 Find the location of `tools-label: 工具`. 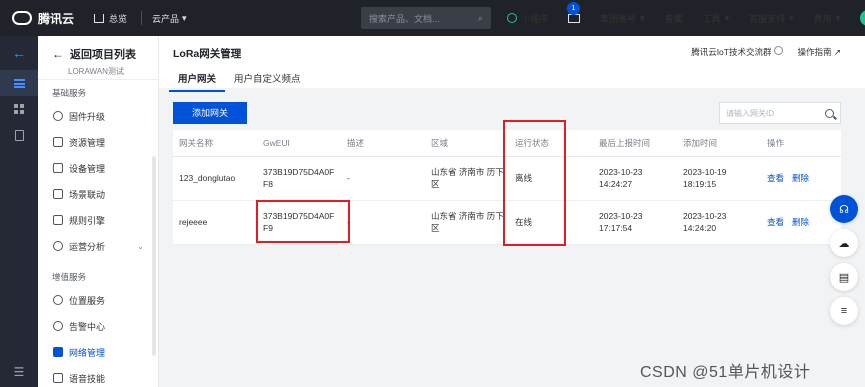

tools-label: 工具 is located at coordinates (711, 18).